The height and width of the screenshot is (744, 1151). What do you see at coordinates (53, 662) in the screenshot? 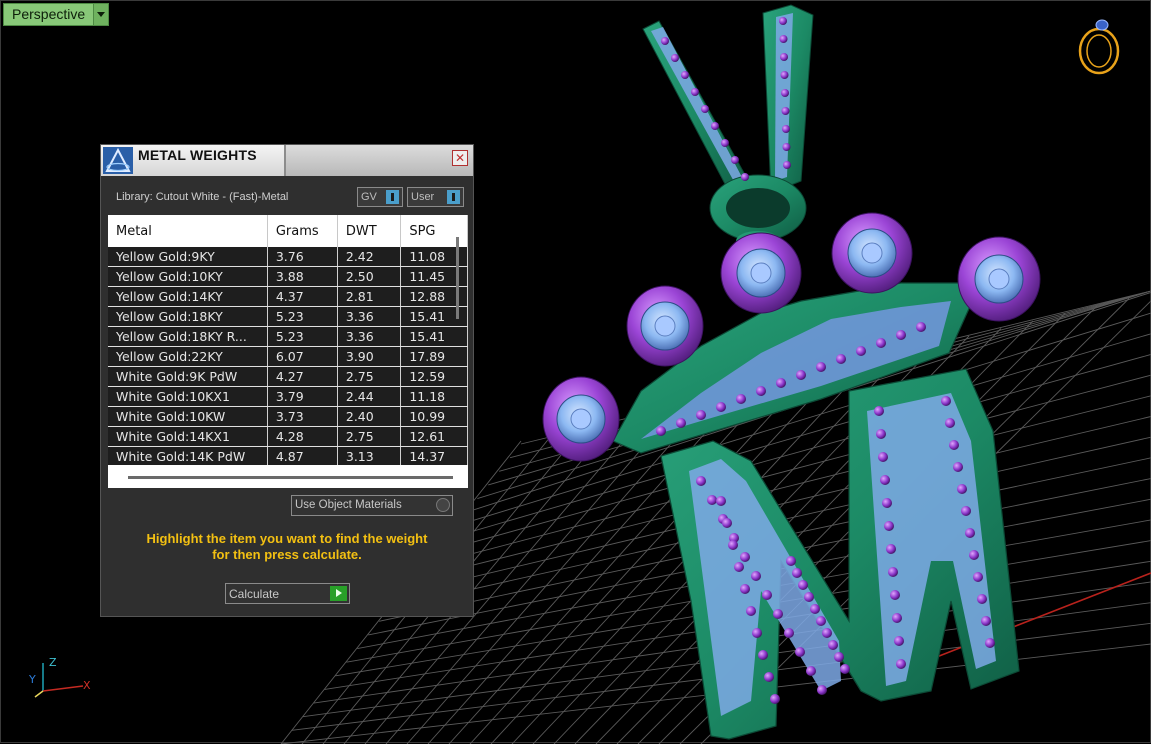
I see `axis-z-label: Z` at bounding box center [53, 662].